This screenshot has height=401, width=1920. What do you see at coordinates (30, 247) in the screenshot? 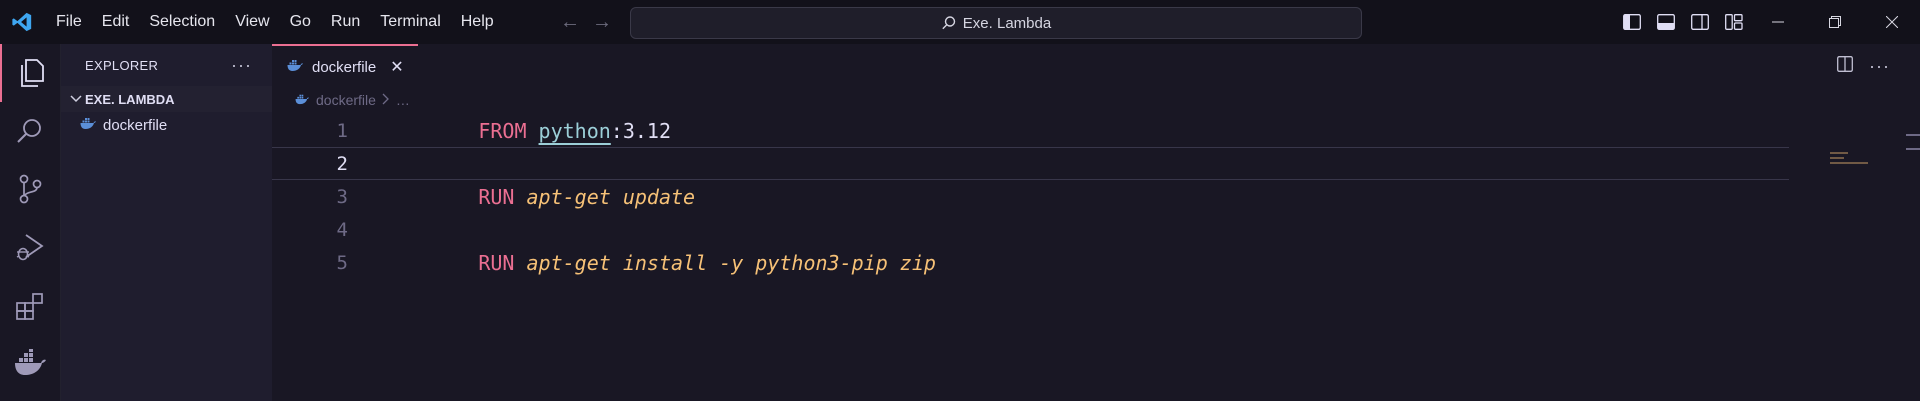
I see `run-debug-icon` at bounding box center [30, 247].